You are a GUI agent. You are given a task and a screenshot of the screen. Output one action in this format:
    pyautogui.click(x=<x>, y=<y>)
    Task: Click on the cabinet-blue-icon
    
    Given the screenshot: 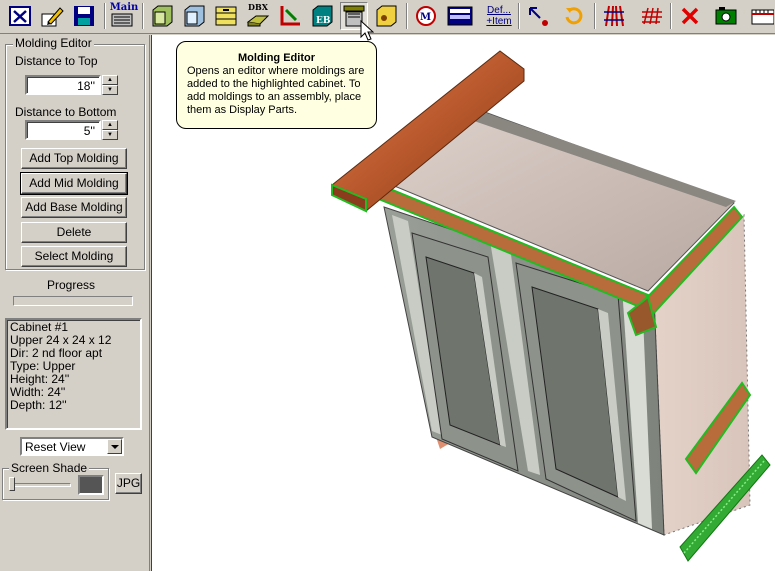 What is the action you would take?
    pyautogui.click(x=194, y=16)
    